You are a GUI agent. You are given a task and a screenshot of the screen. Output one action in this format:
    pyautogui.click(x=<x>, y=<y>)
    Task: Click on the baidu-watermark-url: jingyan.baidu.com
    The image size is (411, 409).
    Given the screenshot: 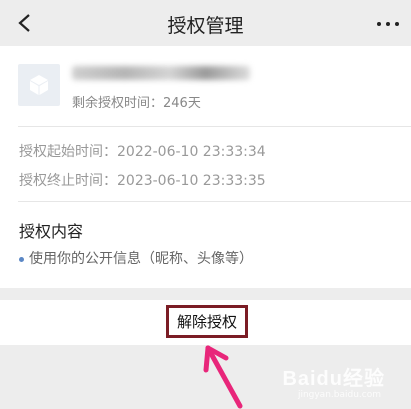 What is the action you would take?
    pyautogui.click(x=339, y=395)
    